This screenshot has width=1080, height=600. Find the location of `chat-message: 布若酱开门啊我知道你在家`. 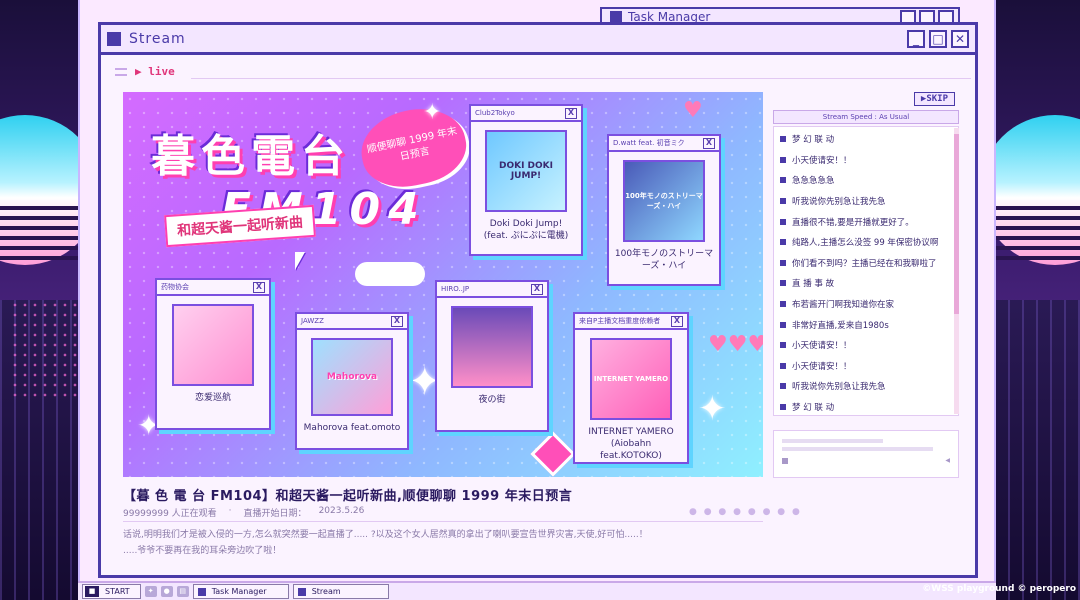

chat-message: 布若酱开门啊我知道你在家 is located at coordinates (866, 304).